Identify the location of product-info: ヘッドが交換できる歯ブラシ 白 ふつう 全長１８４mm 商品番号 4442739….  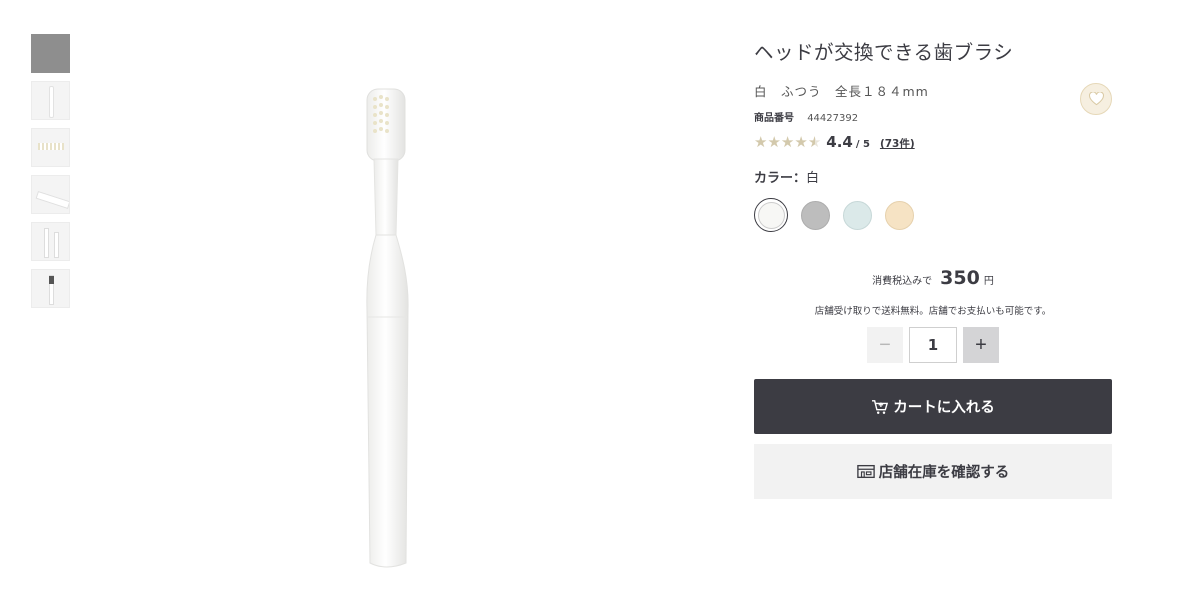
(933, 134).